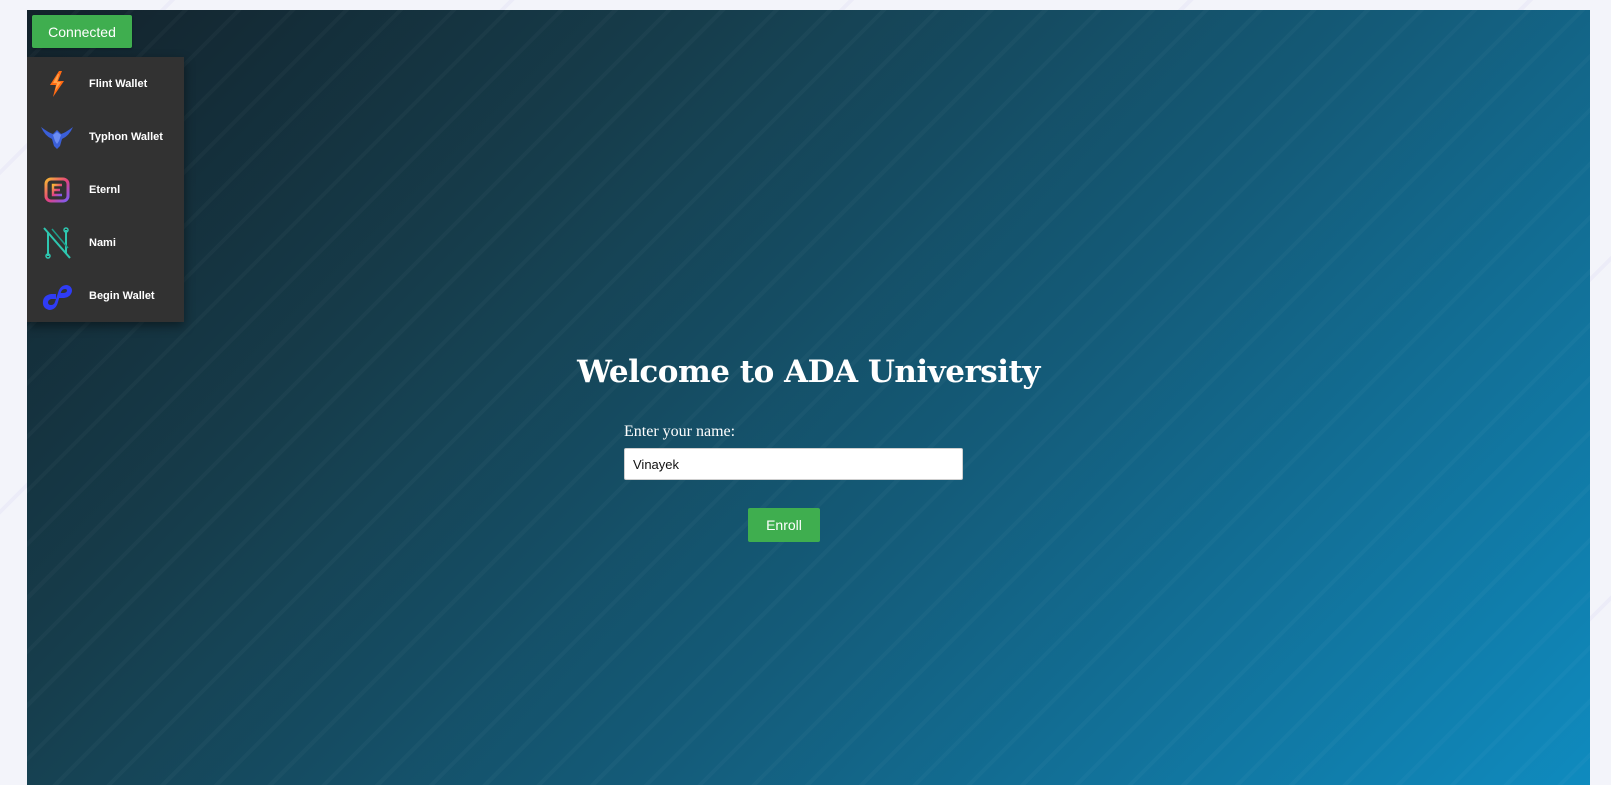  I want to click on name-field-label: Enter your name:, so click(680, 431).